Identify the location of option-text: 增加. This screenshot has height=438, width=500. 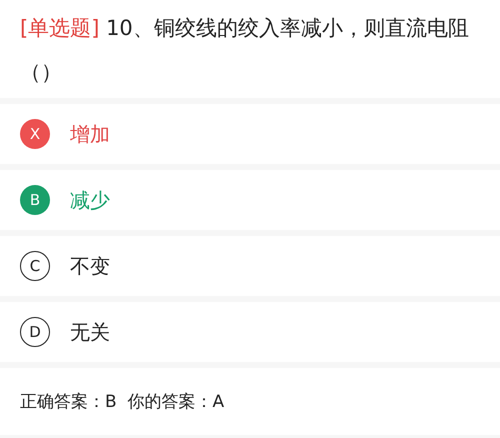
(90, 134).